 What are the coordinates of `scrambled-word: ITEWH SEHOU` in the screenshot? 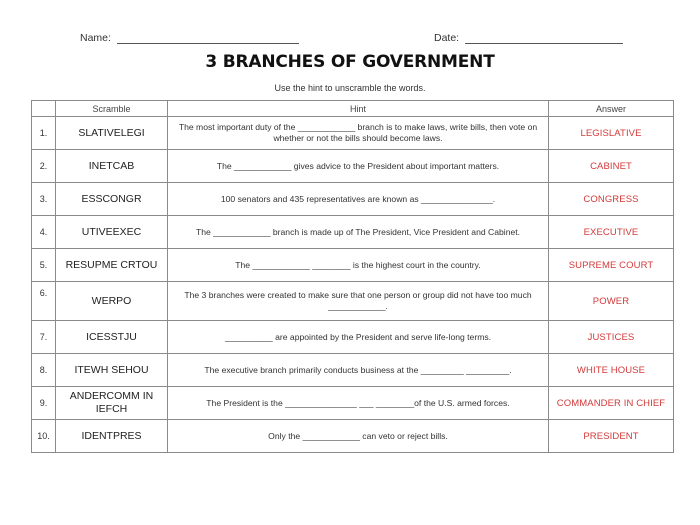 It's located at (111, 370).